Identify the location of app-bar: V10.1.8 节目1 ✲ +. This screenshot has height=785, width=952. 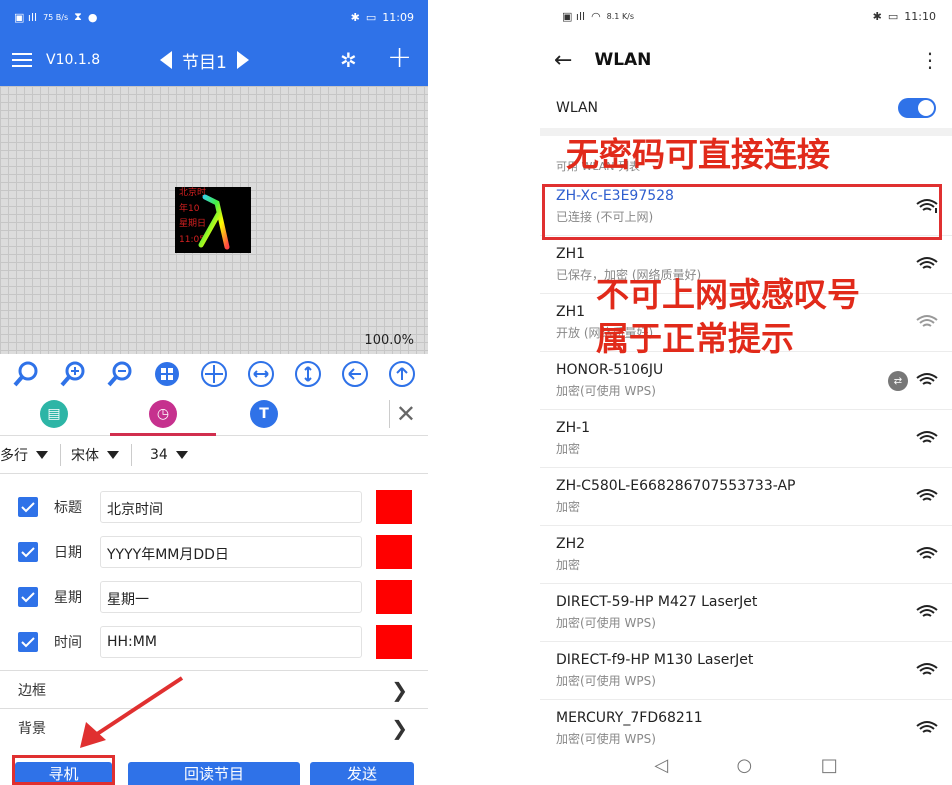
(214, 60).